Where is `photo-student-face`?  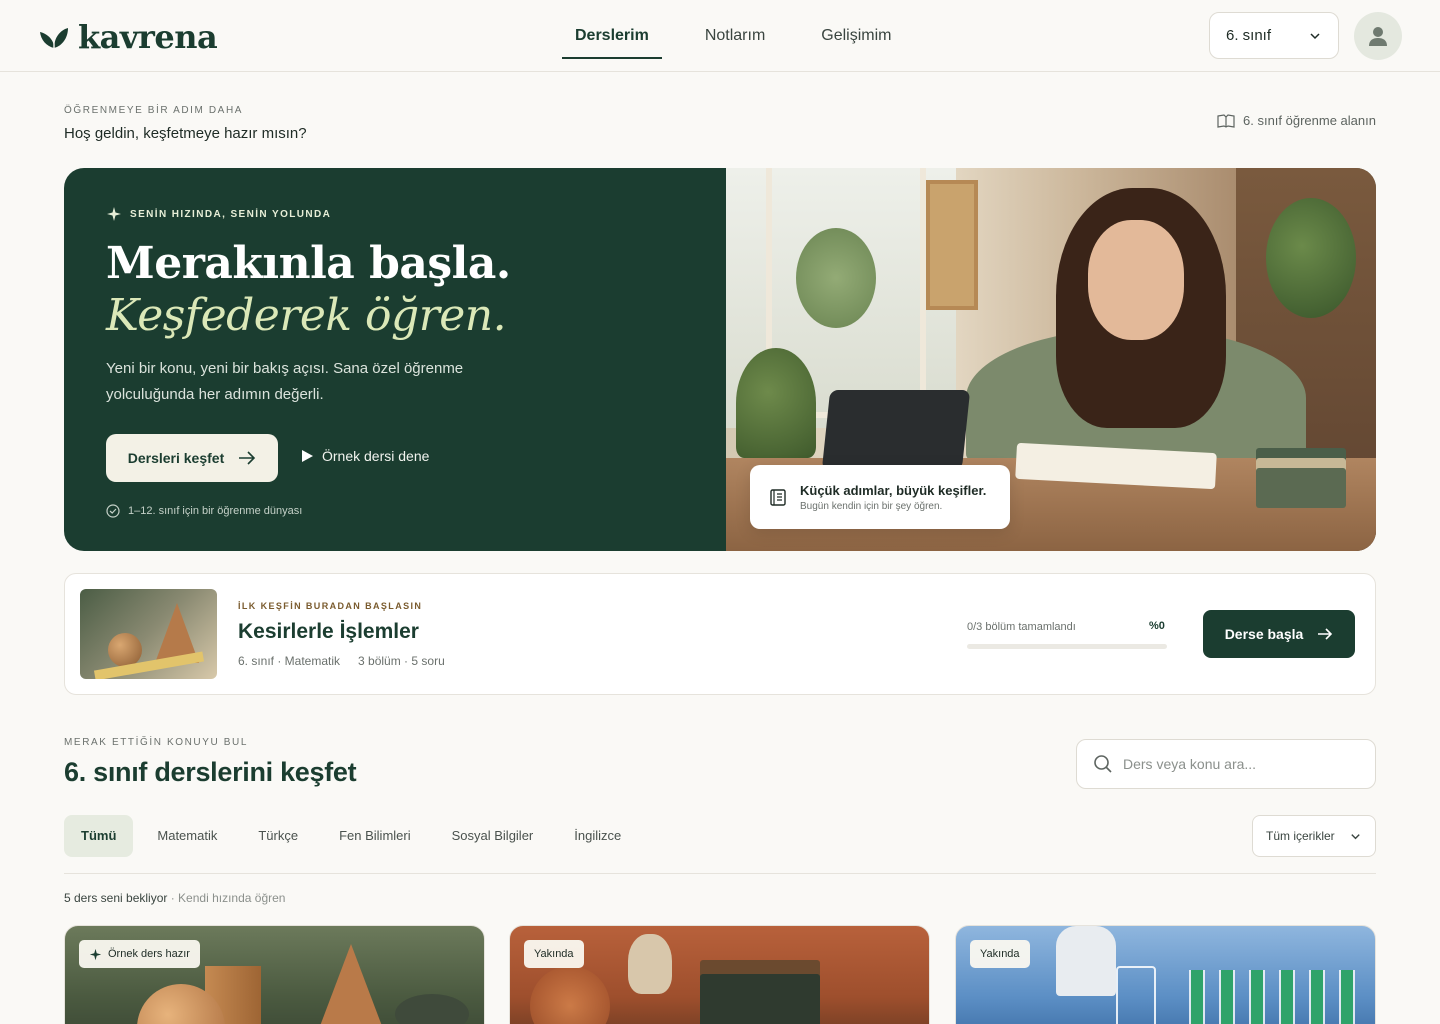
photo-student-face is located at coordinates (1136, 280).